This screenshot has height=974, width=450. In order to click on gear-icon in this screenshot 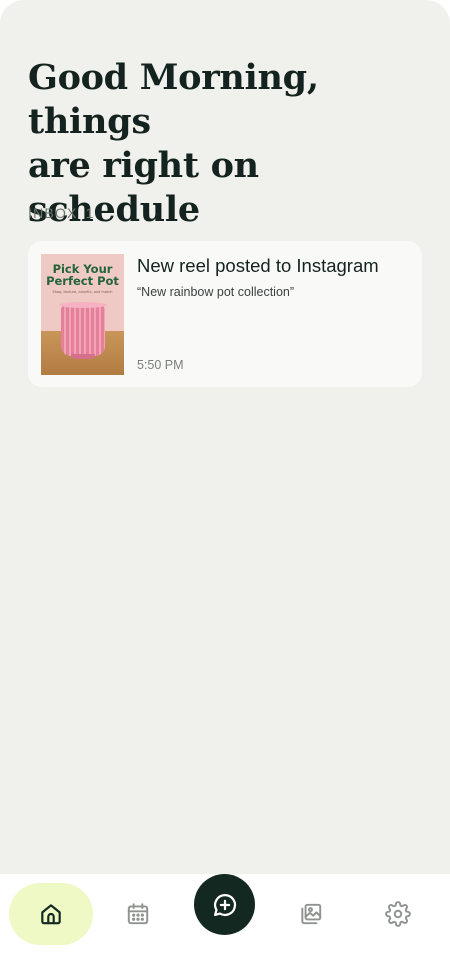, I will do `click(398, 914)`.